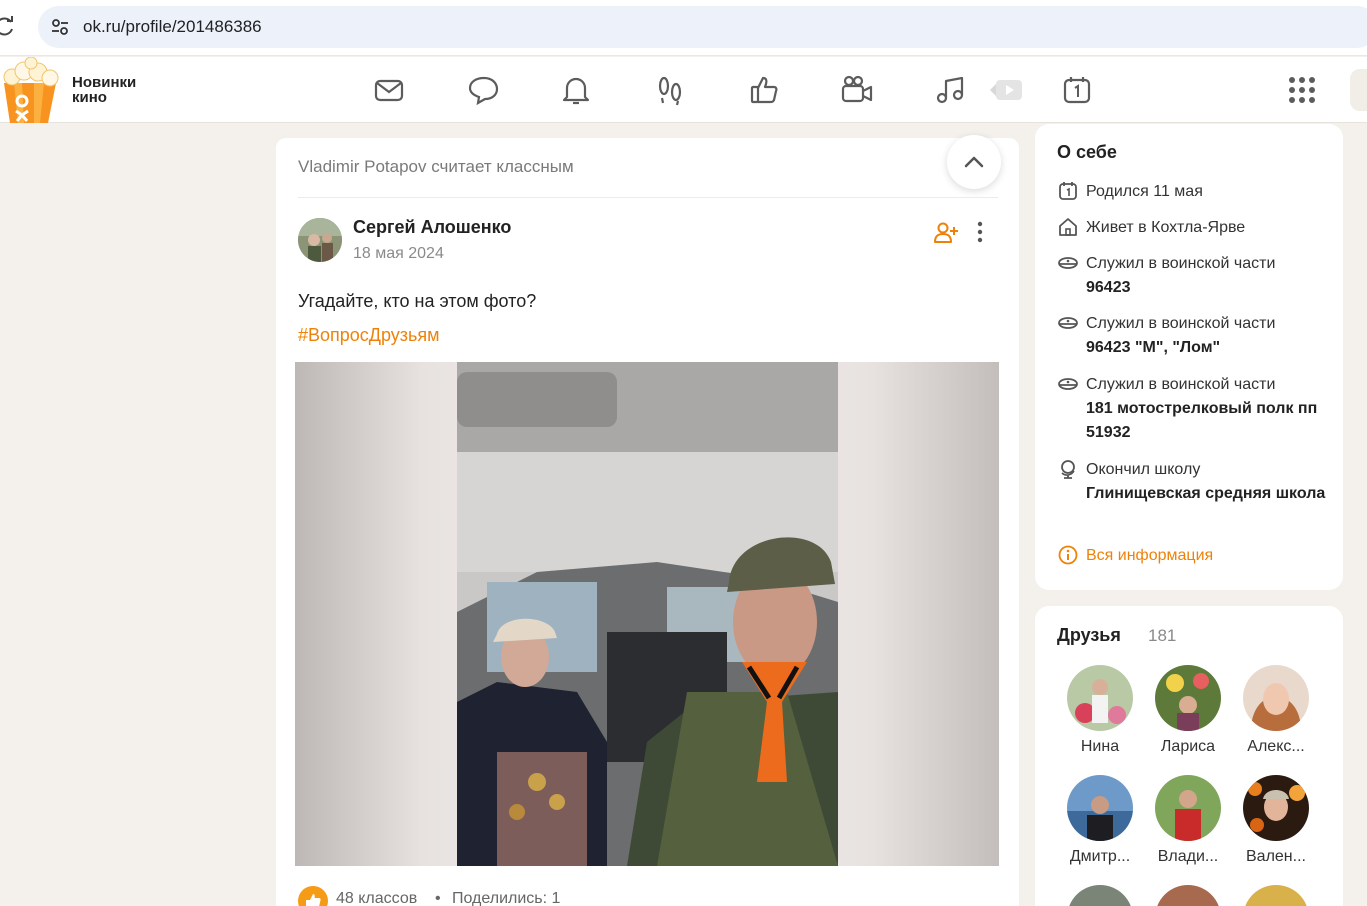 The image size is (1367, 906). Describe the element at coordinates (1100, 747) in the screenshot. I see `friend-name: Нина` at that location.